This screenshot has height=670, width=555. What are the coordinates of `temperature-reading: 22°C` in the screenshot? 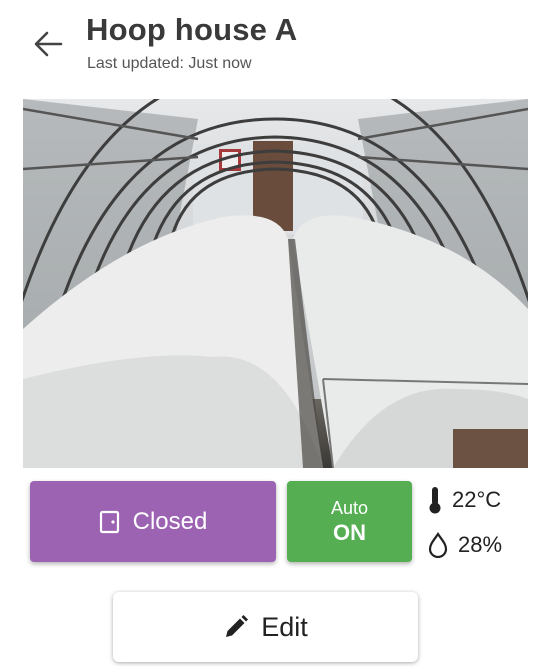 It's located at (464, 500).